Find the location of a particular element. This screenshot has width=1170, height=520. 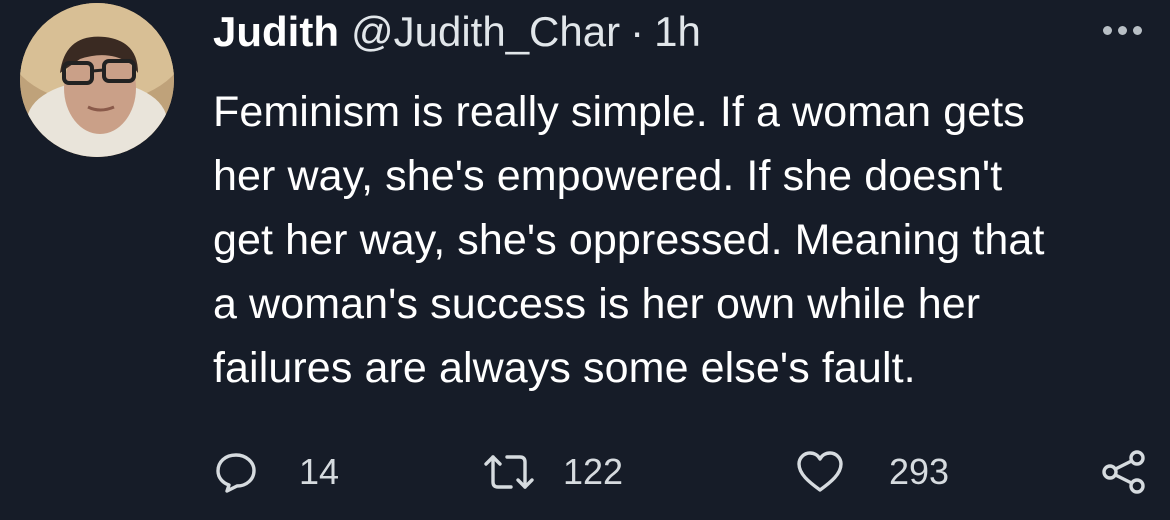

retweet-count: 122 is located at coordinates (593, 471).